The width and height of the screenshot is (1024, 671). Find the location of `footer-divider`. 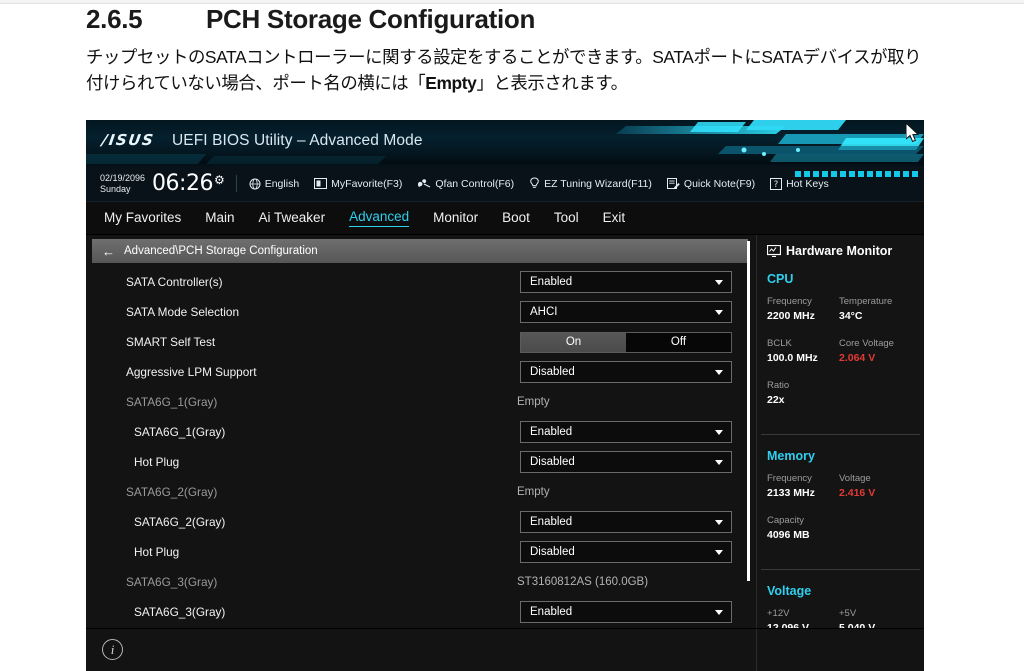

footer-divider is located at coordinates (756, 650).